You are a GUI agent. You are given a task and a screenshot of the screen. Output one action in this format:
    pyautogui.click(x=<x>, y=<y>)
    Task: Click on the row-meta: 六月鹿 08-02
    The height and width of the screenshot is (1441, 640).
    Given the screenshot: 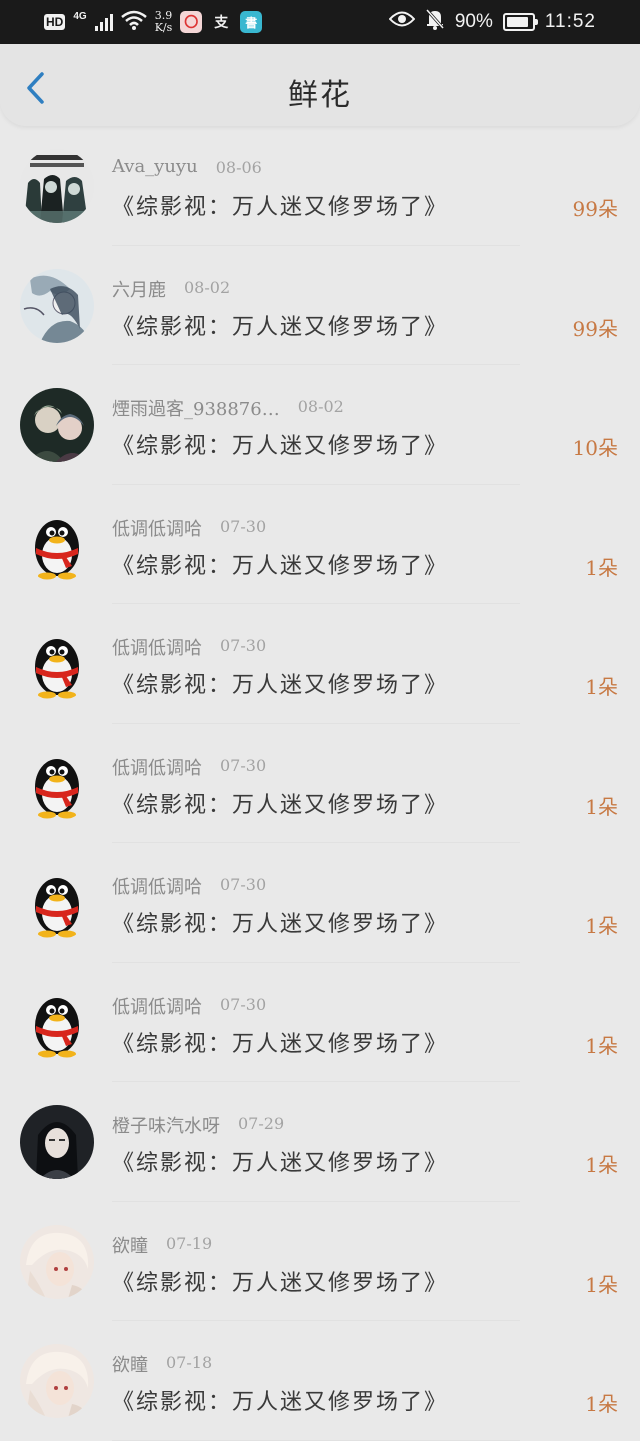 What is the action you would take?
    pyautogui.click(x=171, y=289)
    